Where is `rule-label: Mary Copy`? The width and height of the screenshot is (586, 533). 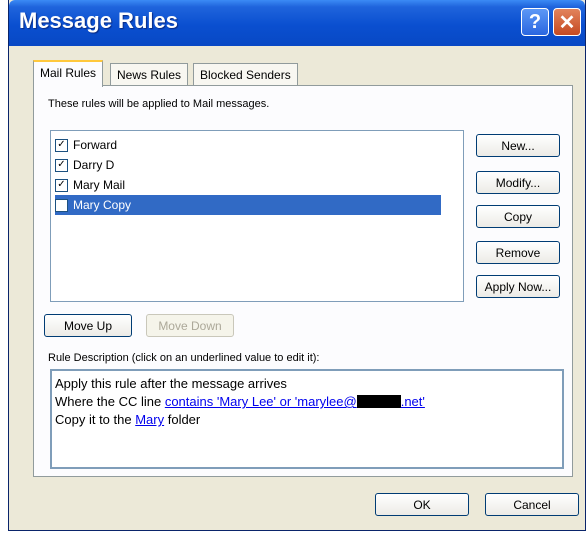
rule-label: Mary Copy is located at coordinates (102, 205).